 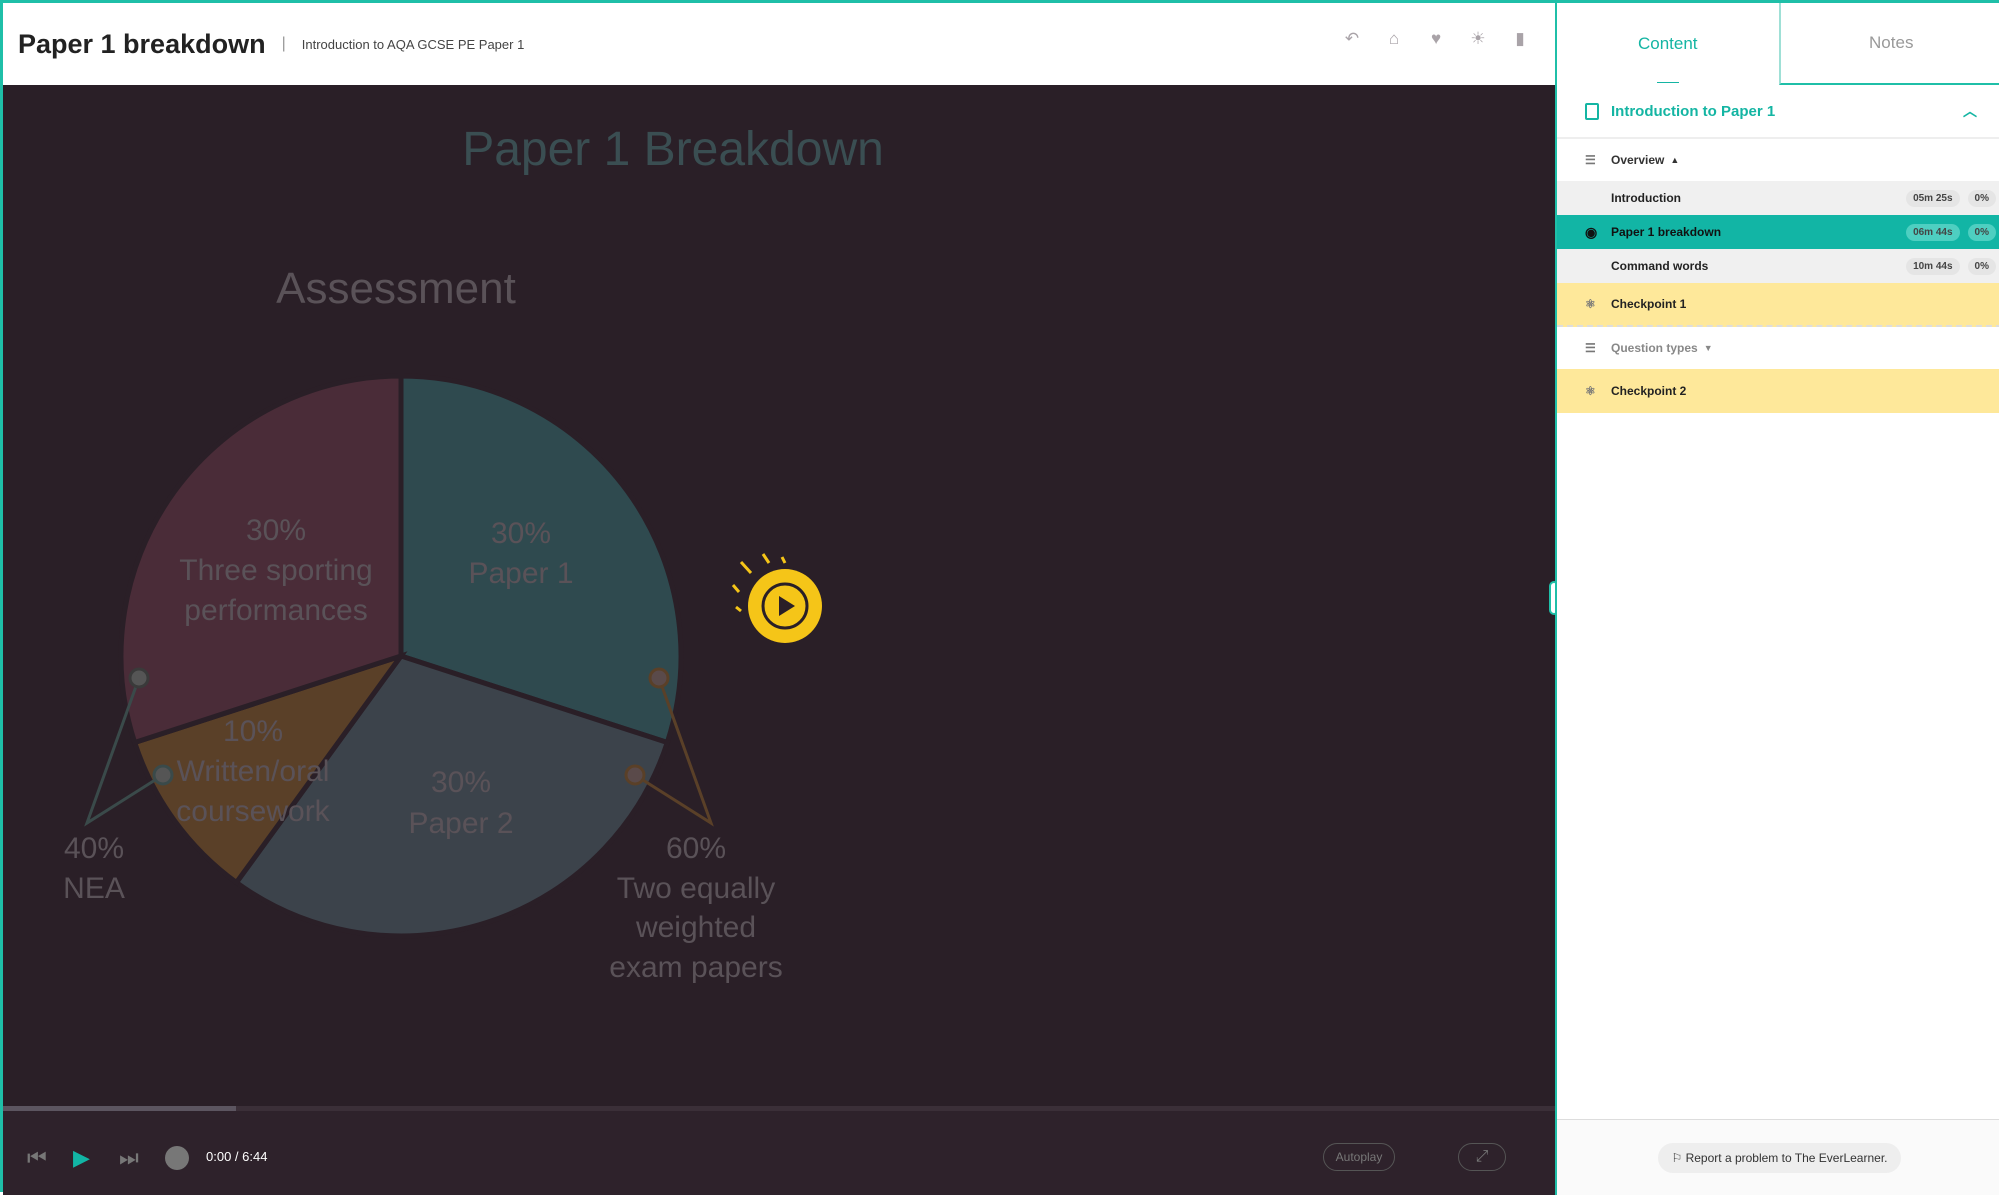 What do you see at coordinates (142, 44) in the screenshot?
I see `page-title: Paper 1 breakdown` at bounding box center [142, 44].